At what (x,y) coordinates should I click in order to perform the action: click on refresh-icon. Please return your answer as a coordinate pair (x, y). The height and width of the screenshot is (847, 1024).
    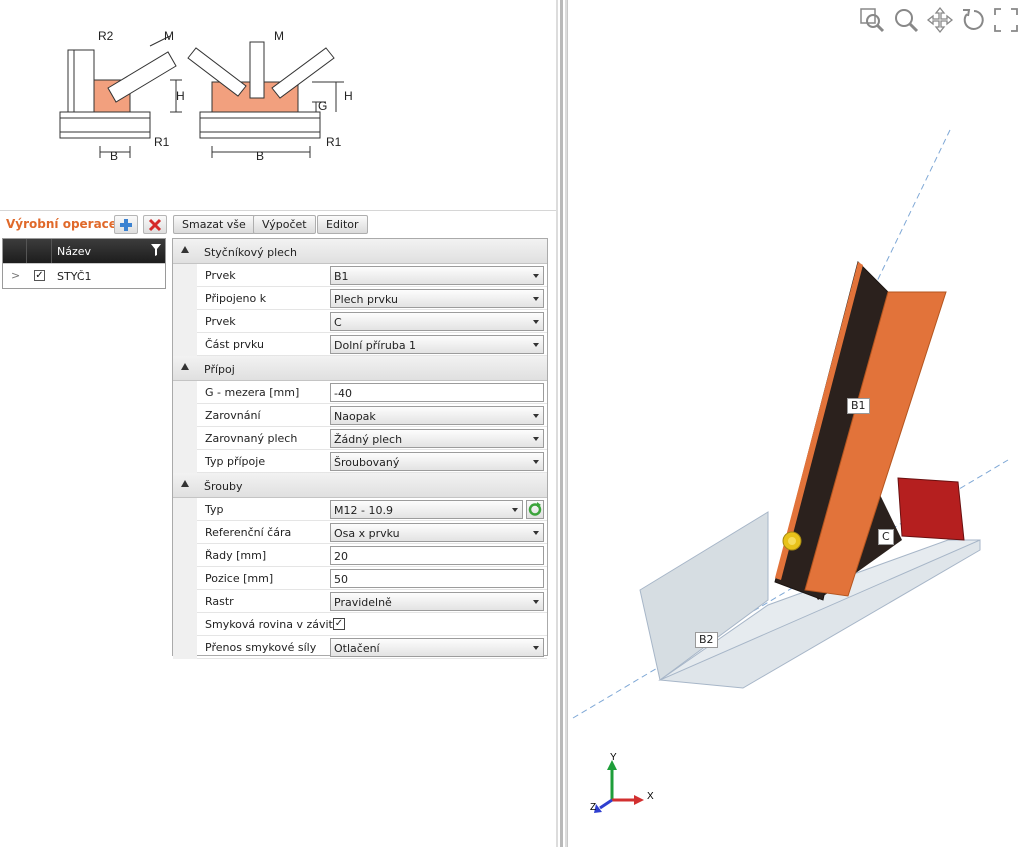
    Looking at the image, I should click on (535, 509).